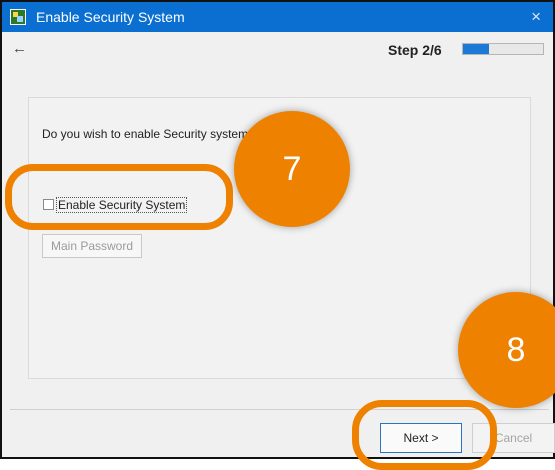  What do you see at coordinates (516, 350) in the screenshot?
I see `step-8-number: 8` at bounding box center [516, 350].